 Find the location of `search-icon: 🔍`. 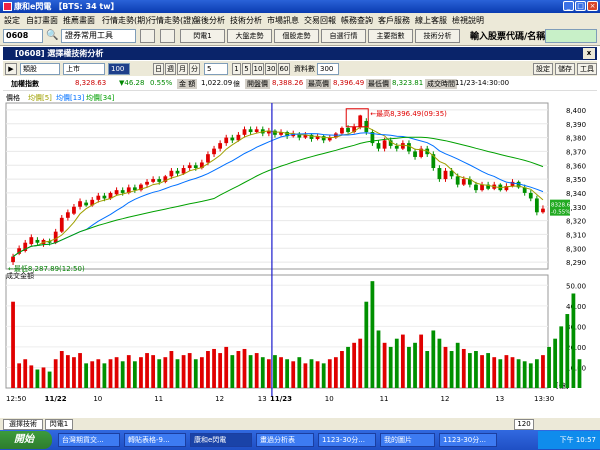

search-icon: 🔍 is located at coordinates (52, 35).